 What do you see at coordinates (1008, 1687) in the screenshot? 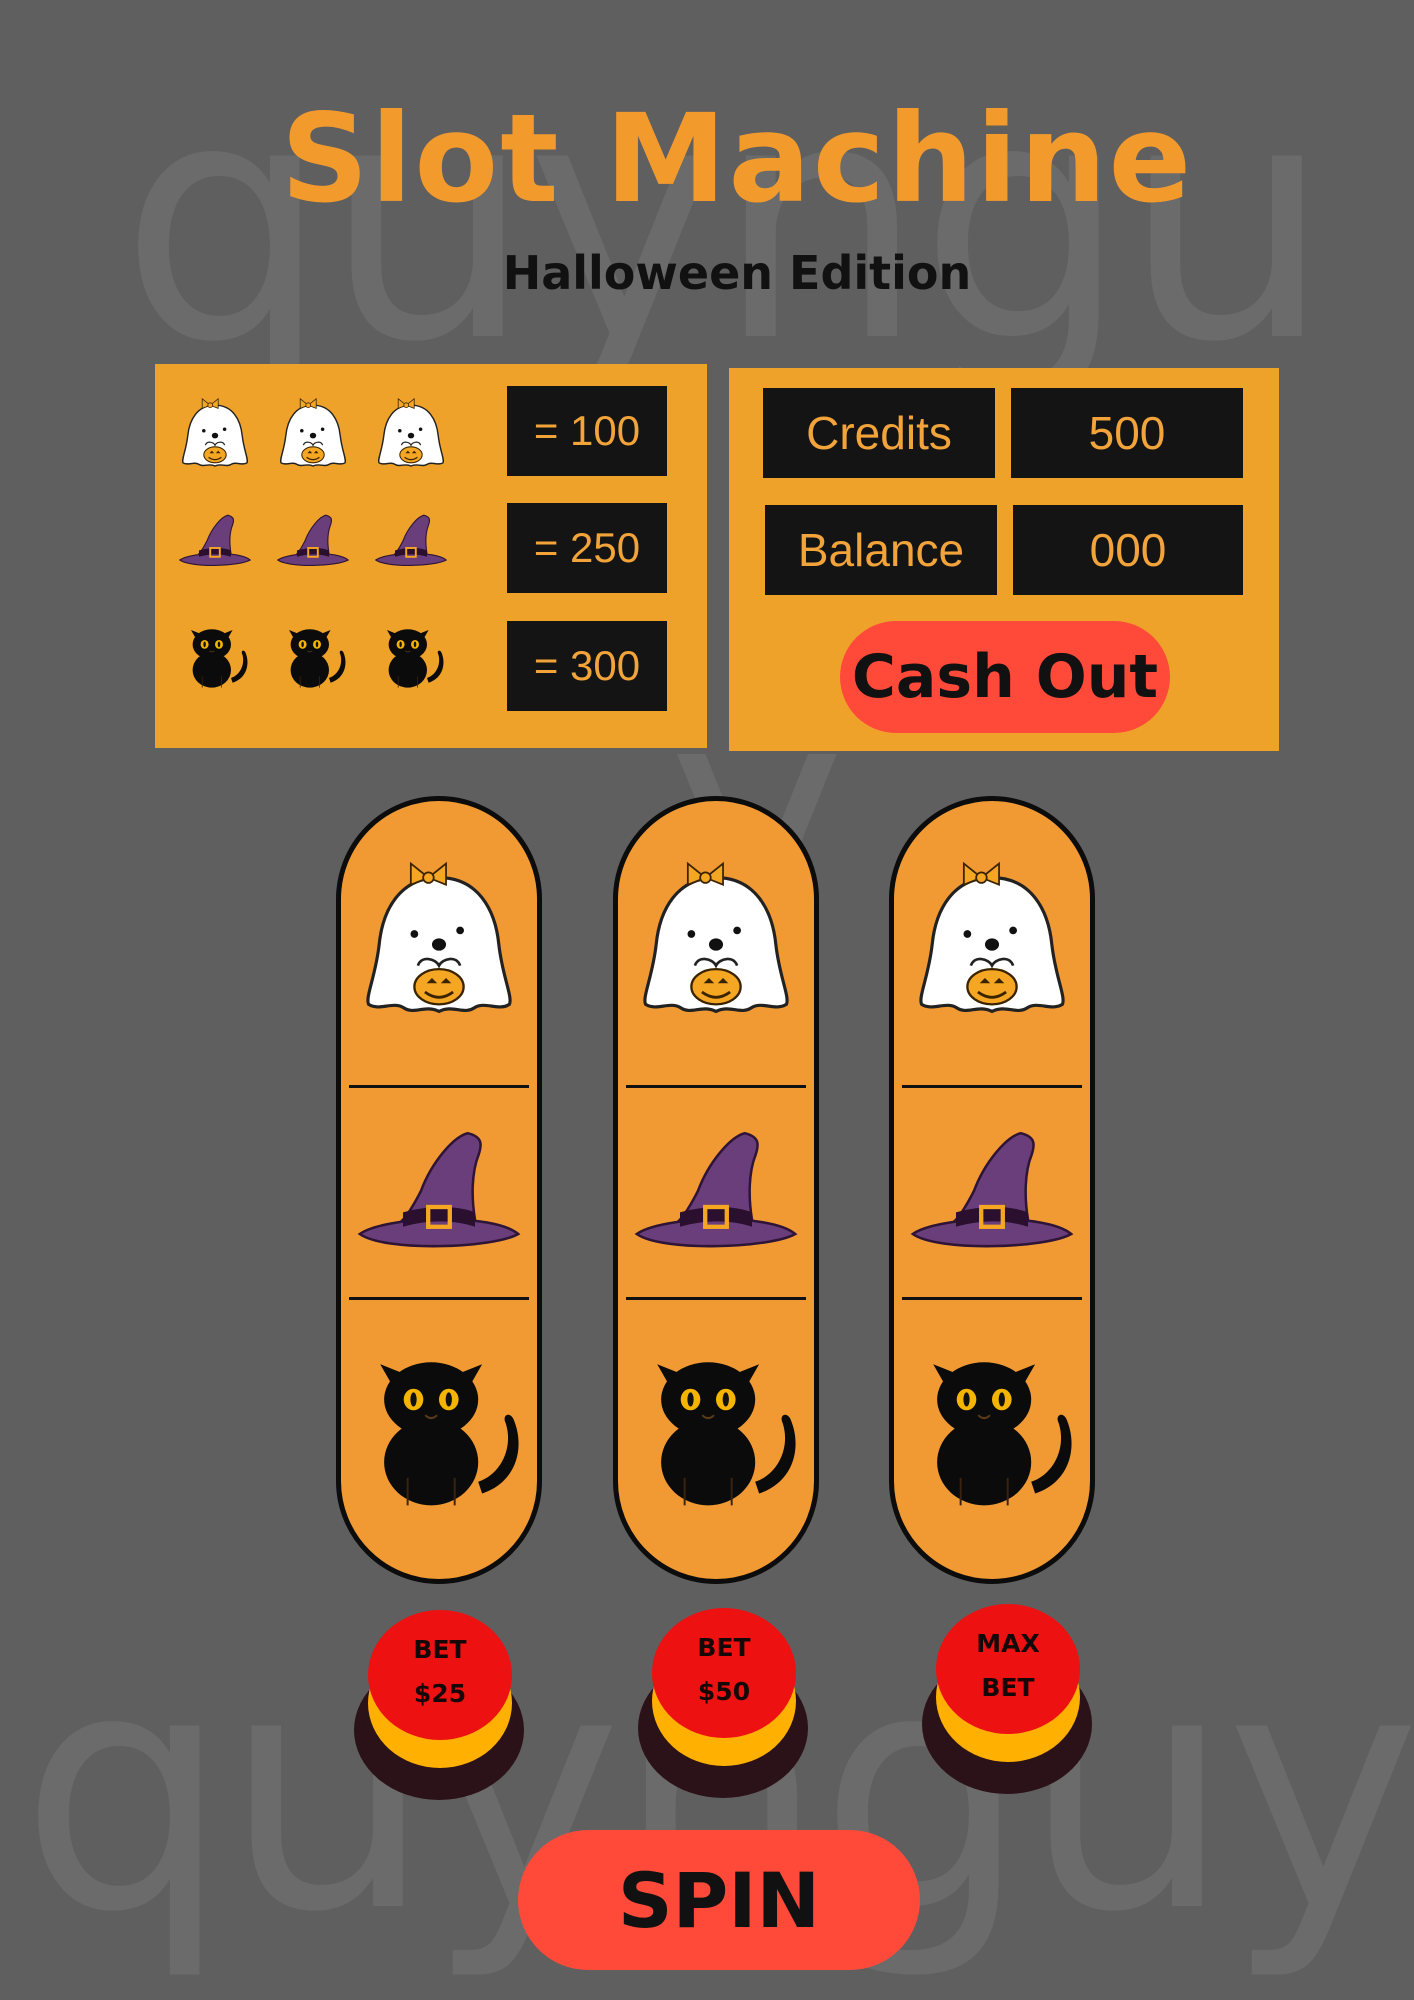
I see `max-bet-label-line2: BET` at bounding box center [1008, 1687].